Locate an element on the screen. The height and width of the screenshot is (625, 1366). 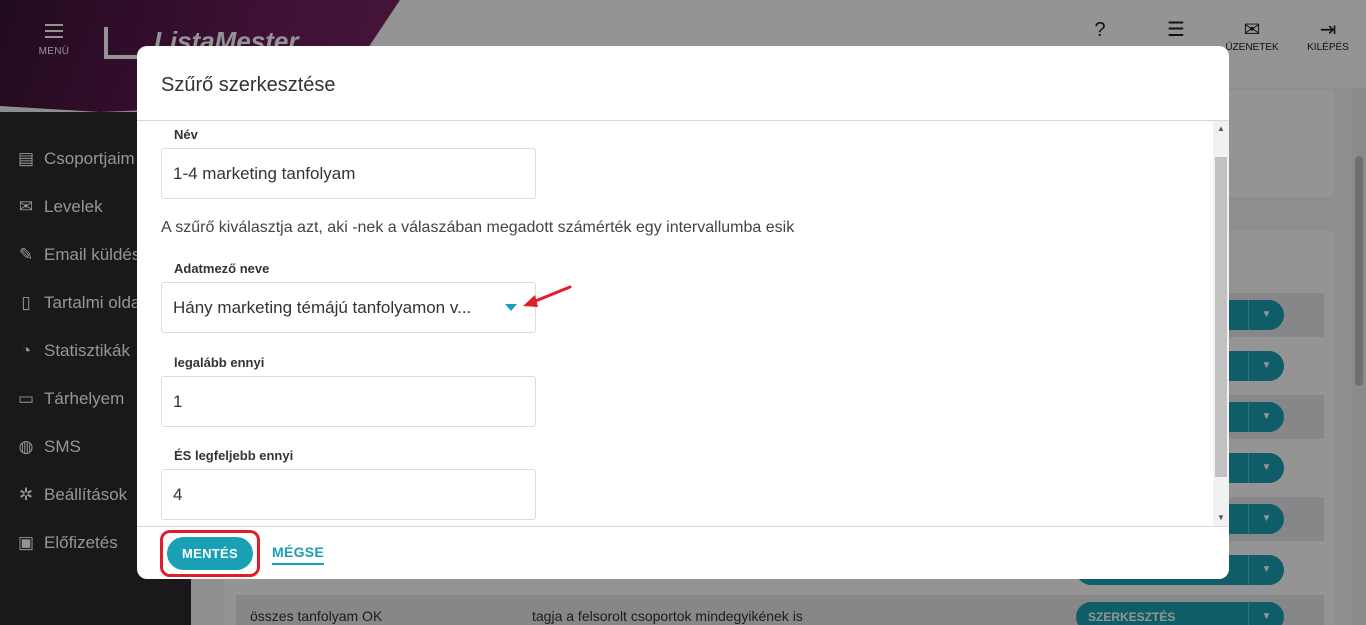
save-button: MENTÉS is located at coordinates (210, 553).